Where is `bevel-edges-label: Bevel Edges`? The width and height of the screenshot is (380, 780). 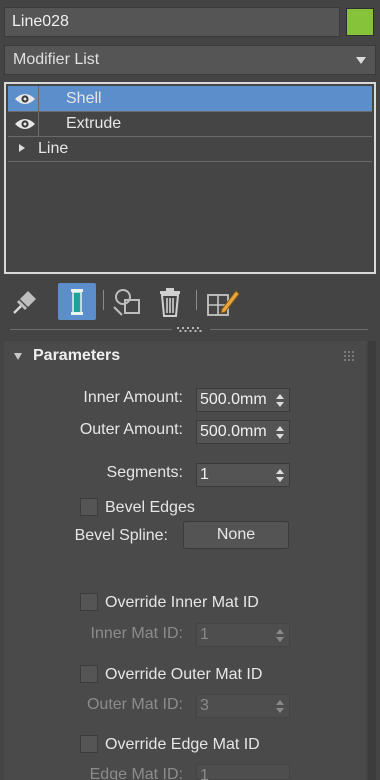
bevel-edges-label: Bevel Edges is located at coordinates (150, 507).